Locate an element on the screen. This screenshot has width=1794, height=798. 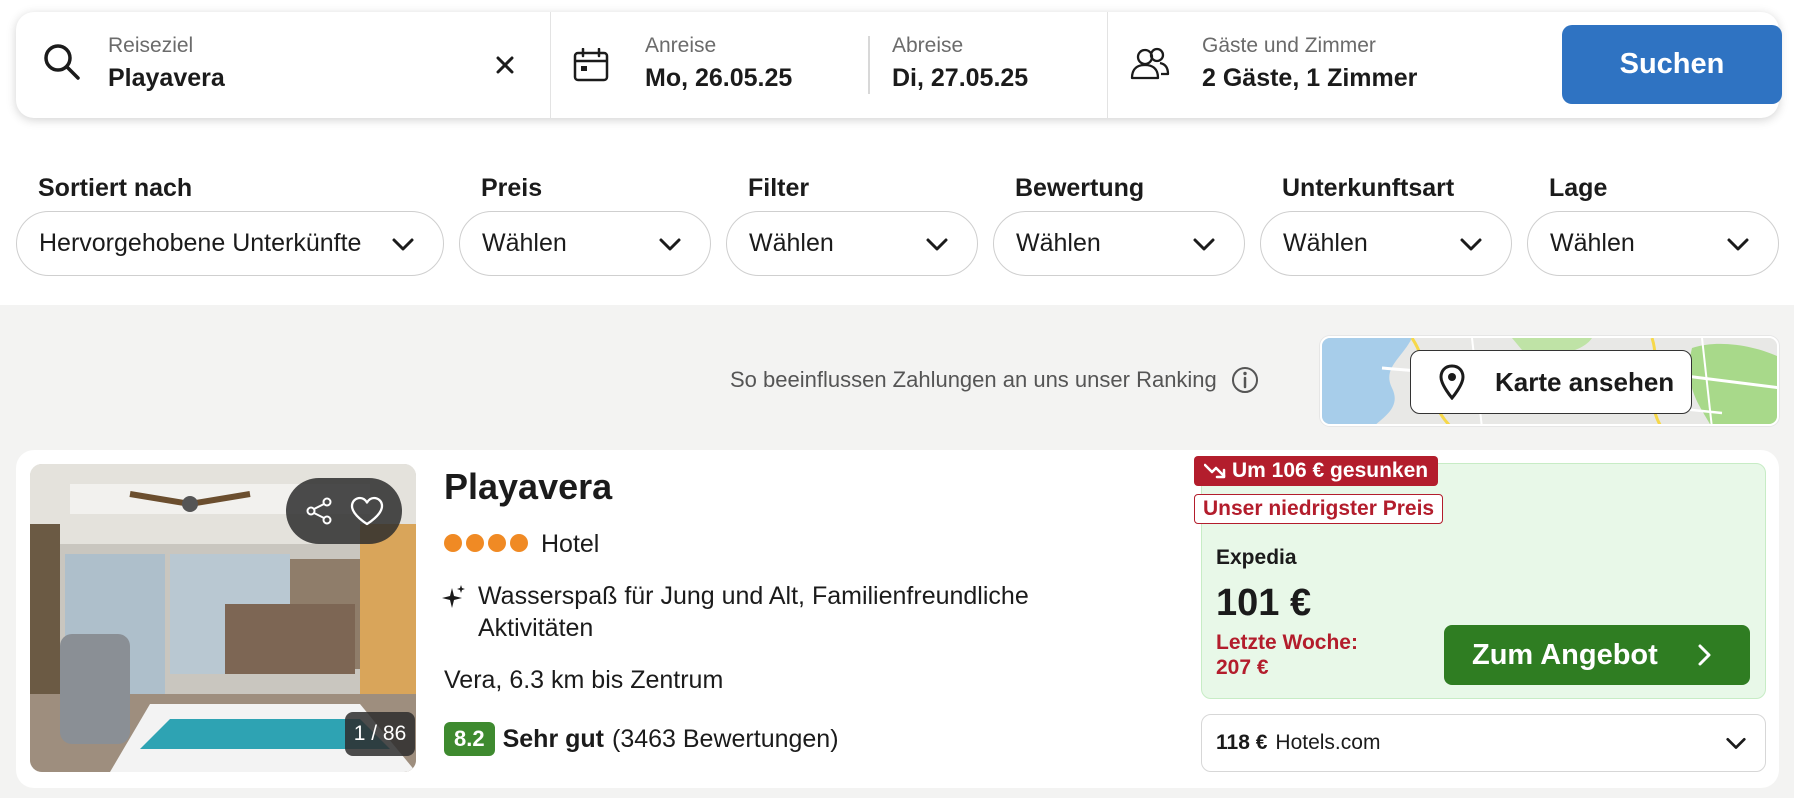
calendar-icon is located at coordinates (591, 65).